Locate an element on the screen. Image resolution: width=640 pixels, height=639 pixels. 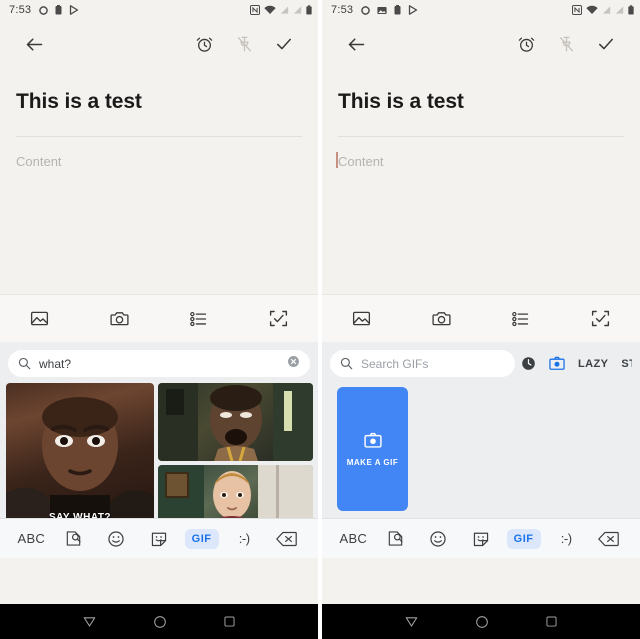
gif-category-tabs: LAZY STRESSE is located at coordinates (576, 363).